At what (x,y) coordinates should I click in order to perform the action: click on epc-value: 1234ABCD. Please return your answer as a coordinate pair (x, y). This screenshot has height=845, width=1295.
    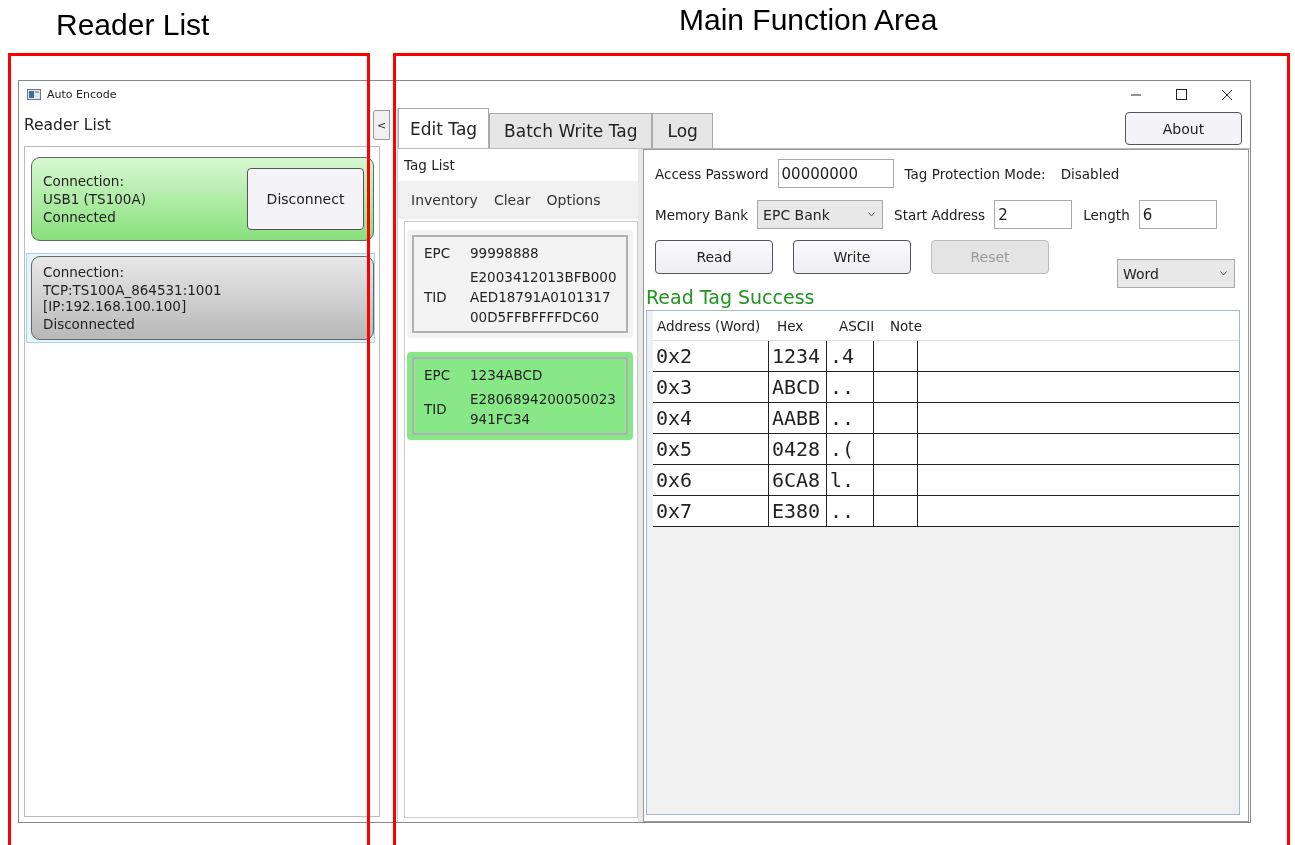
    Looking at the image, I should click on (506, 375).